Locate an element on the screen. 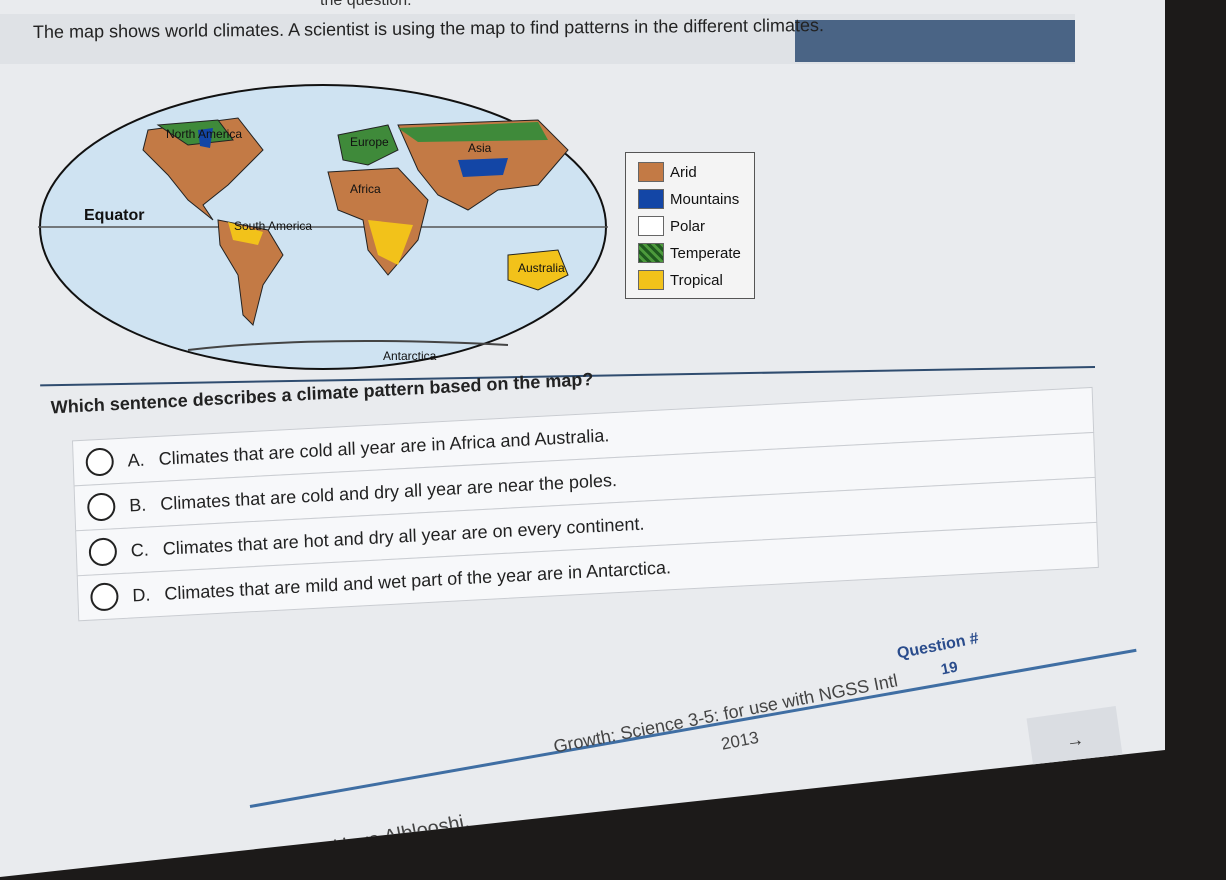  arrow-right-icon: → is located at coordinates (1075, 739).